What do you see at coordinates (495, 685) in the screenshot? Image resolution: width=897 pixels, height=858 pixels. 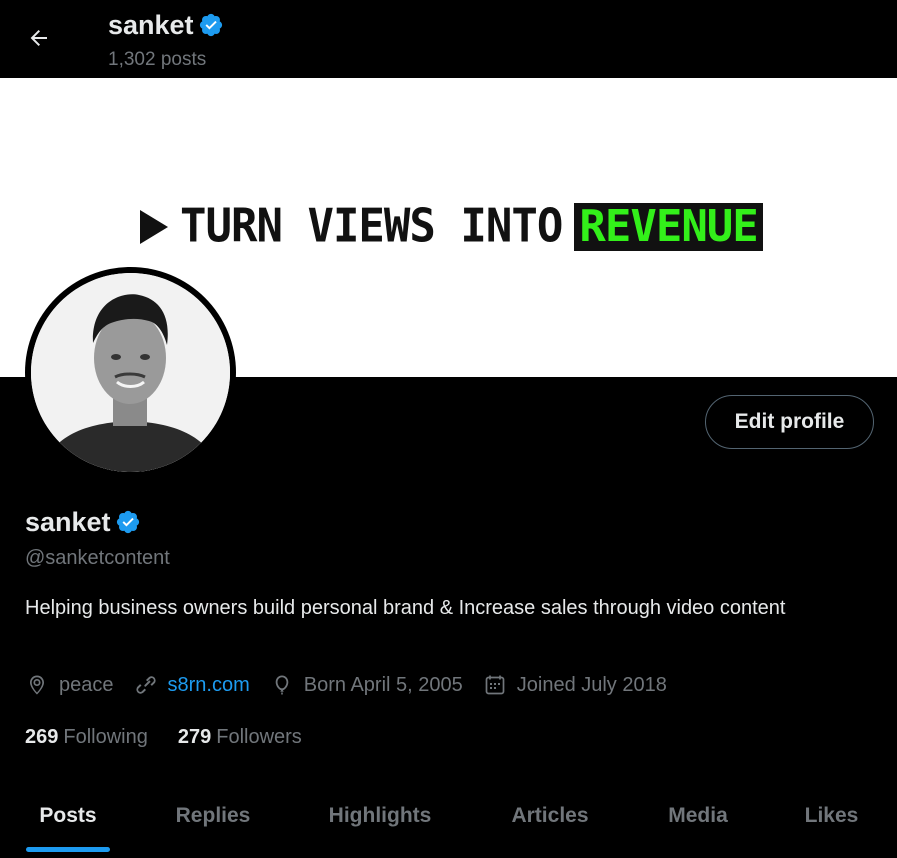 I see `calendar-icon` at bounding box center [495, 685].